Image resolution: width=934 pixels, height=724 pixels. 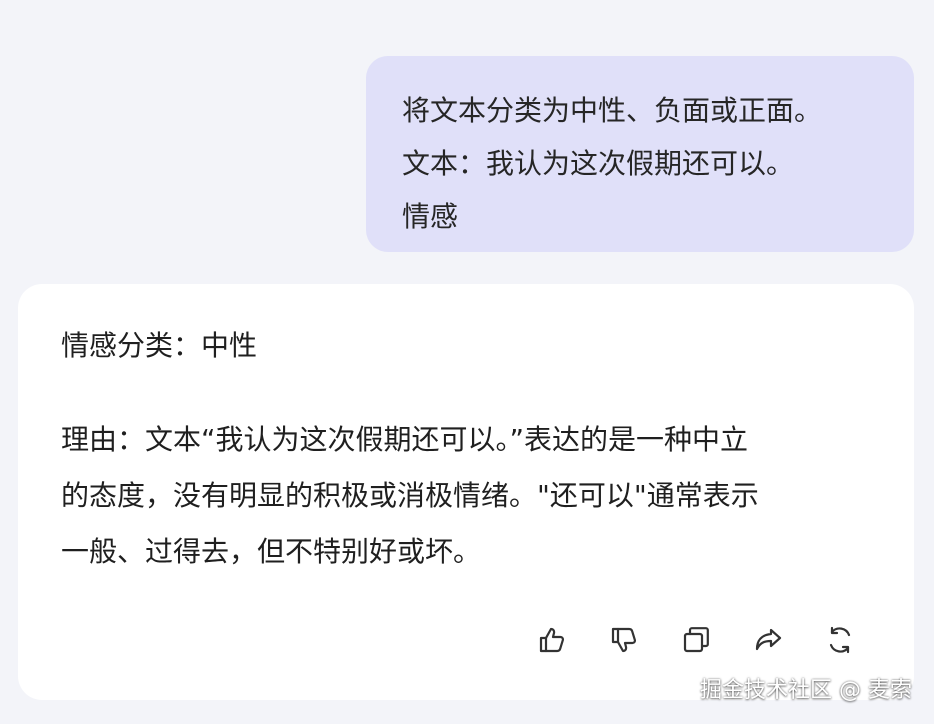 What do you see at coordinates (159, 345) in the screenshot?
I see `sentiment-classification: 情感分类：中性` at bounding box center [159, 345].